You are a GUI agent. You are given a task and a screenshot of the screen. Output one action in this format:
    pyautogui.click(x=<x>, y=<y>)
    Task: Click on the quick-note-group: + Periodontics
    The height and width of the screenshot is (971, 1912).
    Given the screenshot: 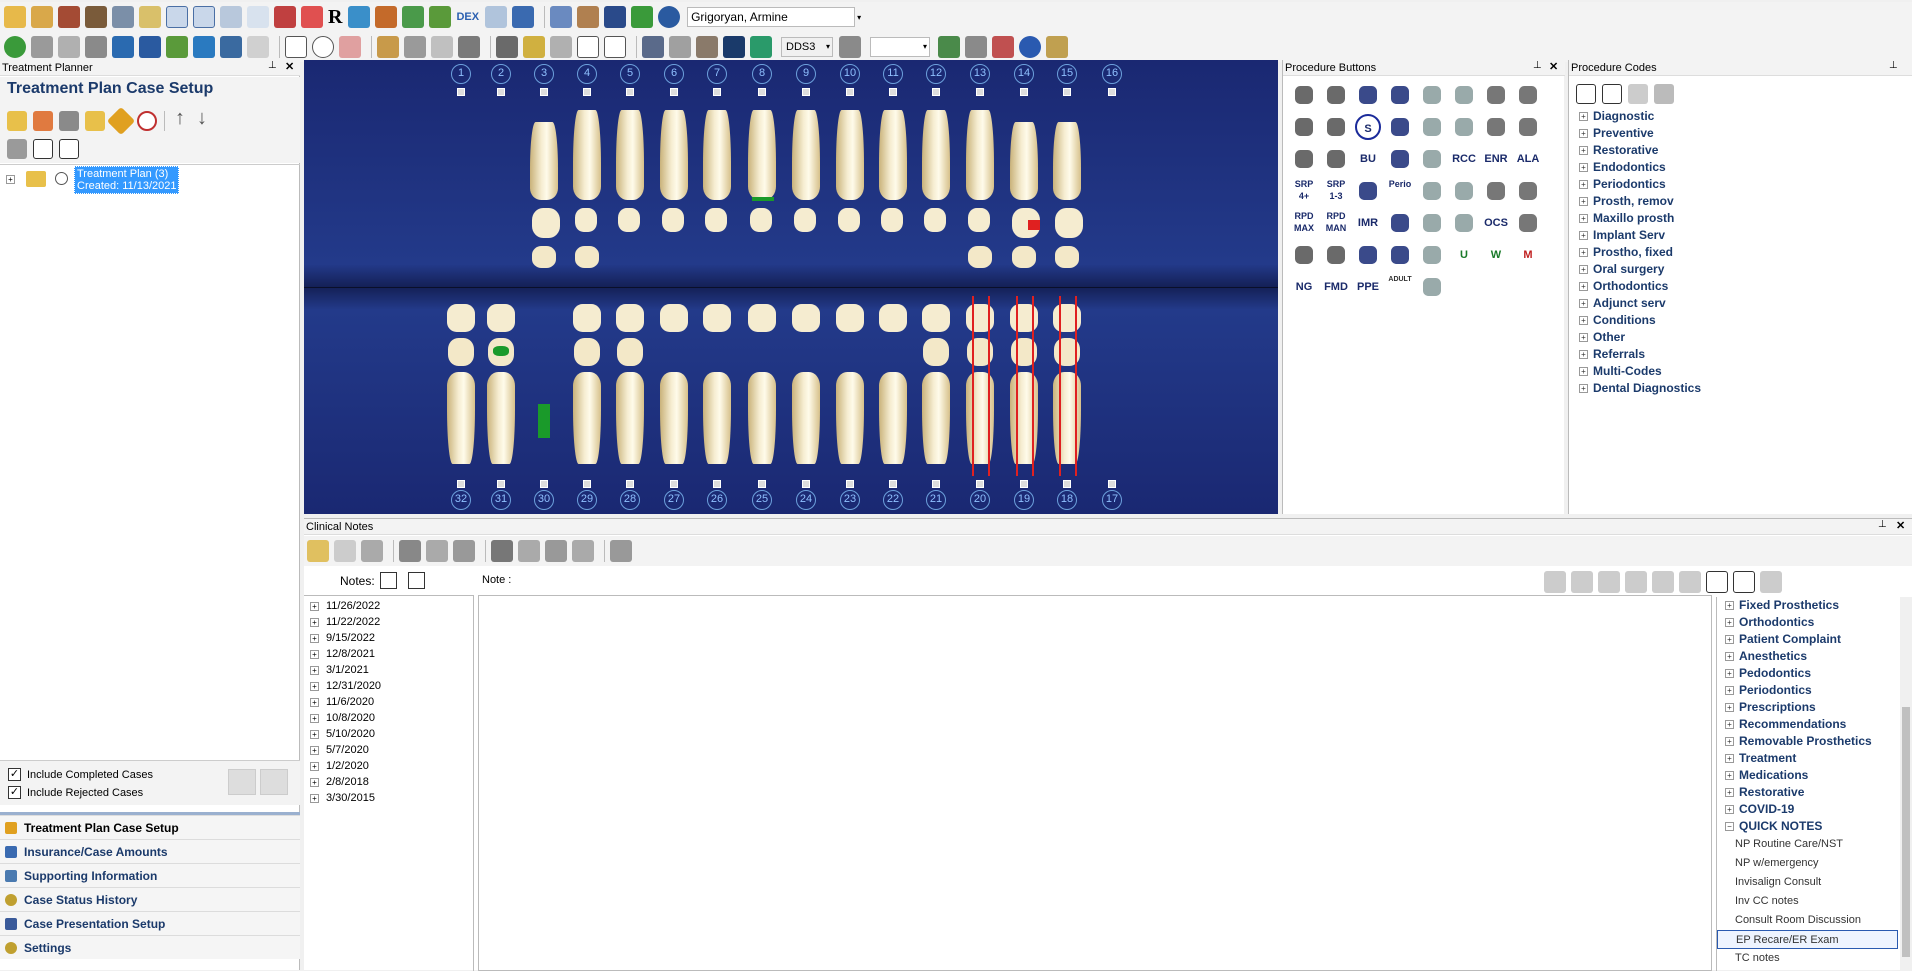 What is the action you would take?
    pyautogui.click(x=1814, y=690)
    